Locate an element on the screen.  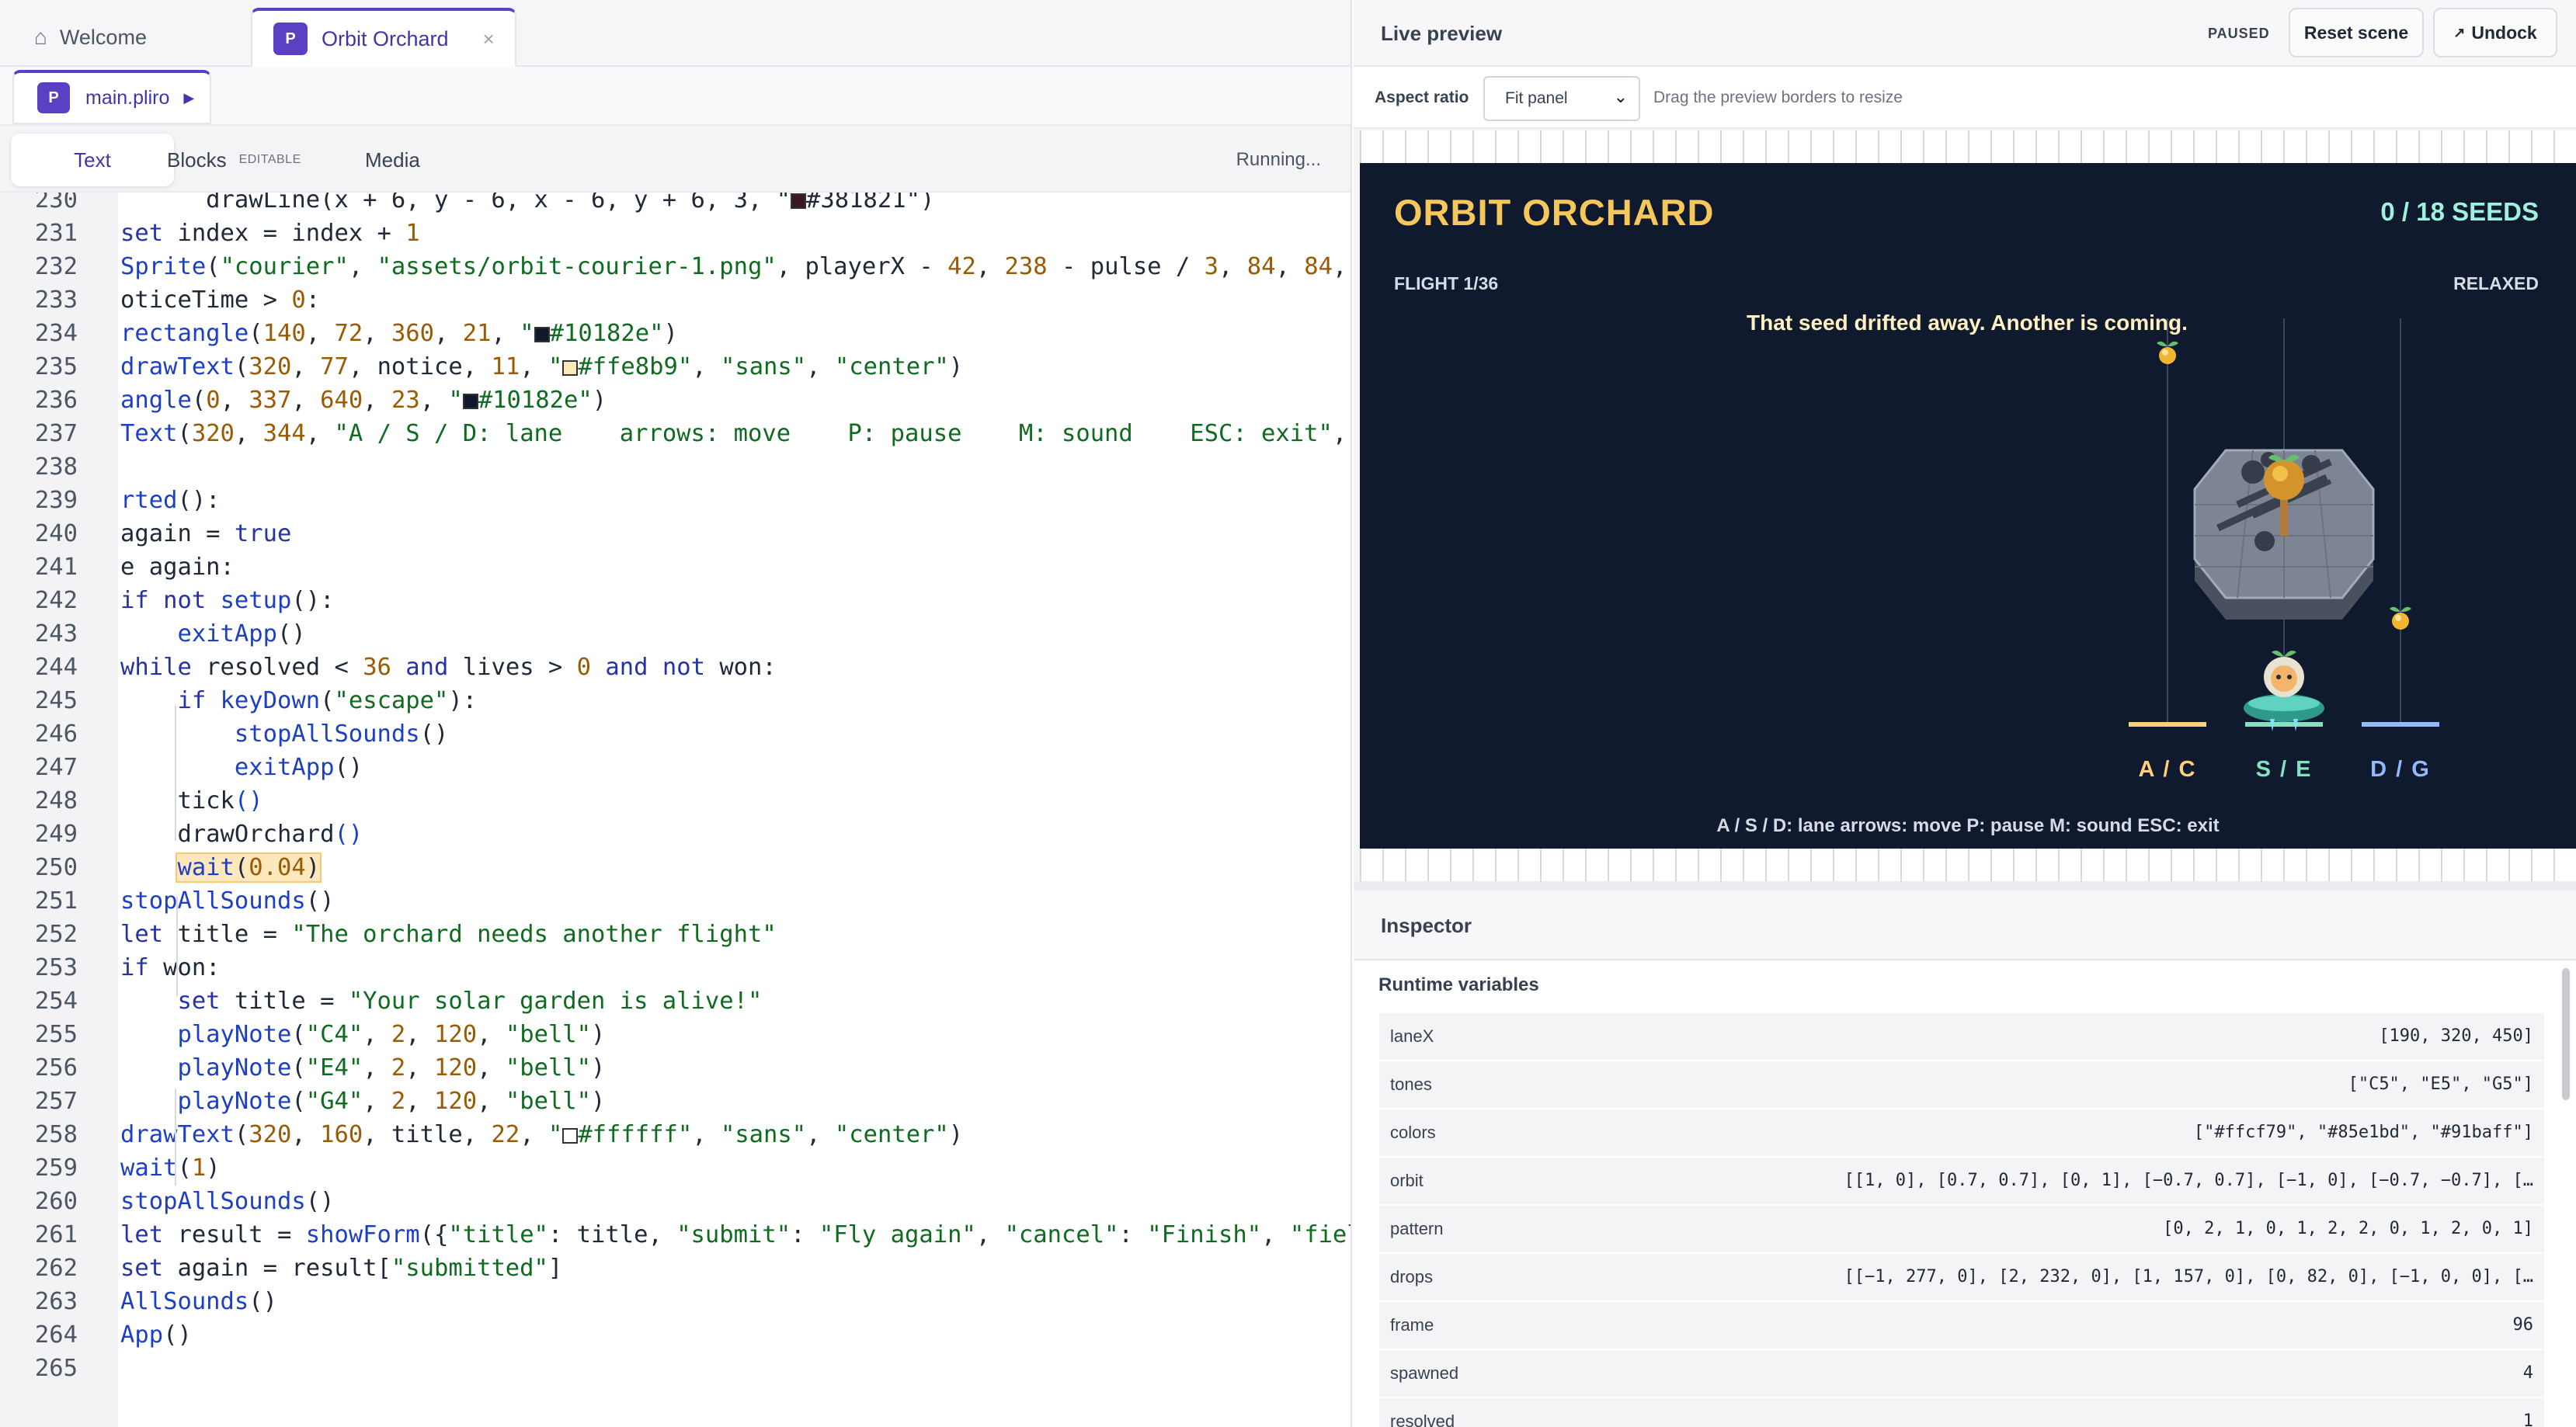
code-line: 265 is located at coordinates (675, 1368).